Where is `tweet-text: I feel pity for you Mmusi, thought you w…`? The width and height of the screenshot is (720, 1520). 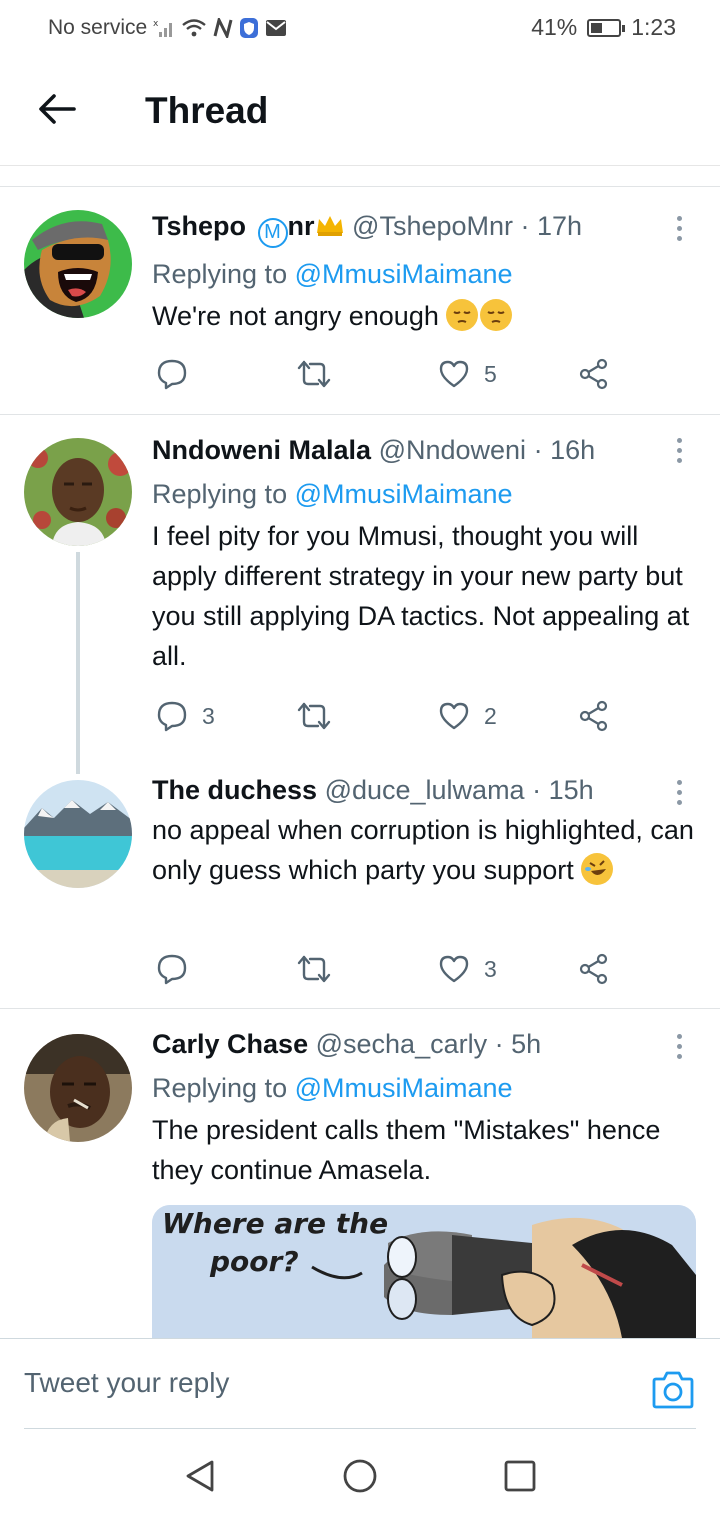 tweet-text: I feel pity for you Mmusi, thought you w… is located at coordinates (421, 596).